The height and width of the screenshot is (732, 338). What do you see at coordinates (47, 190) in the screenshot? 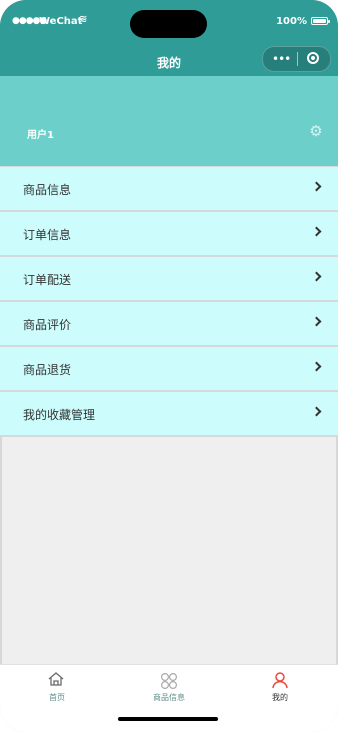
I see `menu-item-label: 商品信息` at bounding box center [47, 190].